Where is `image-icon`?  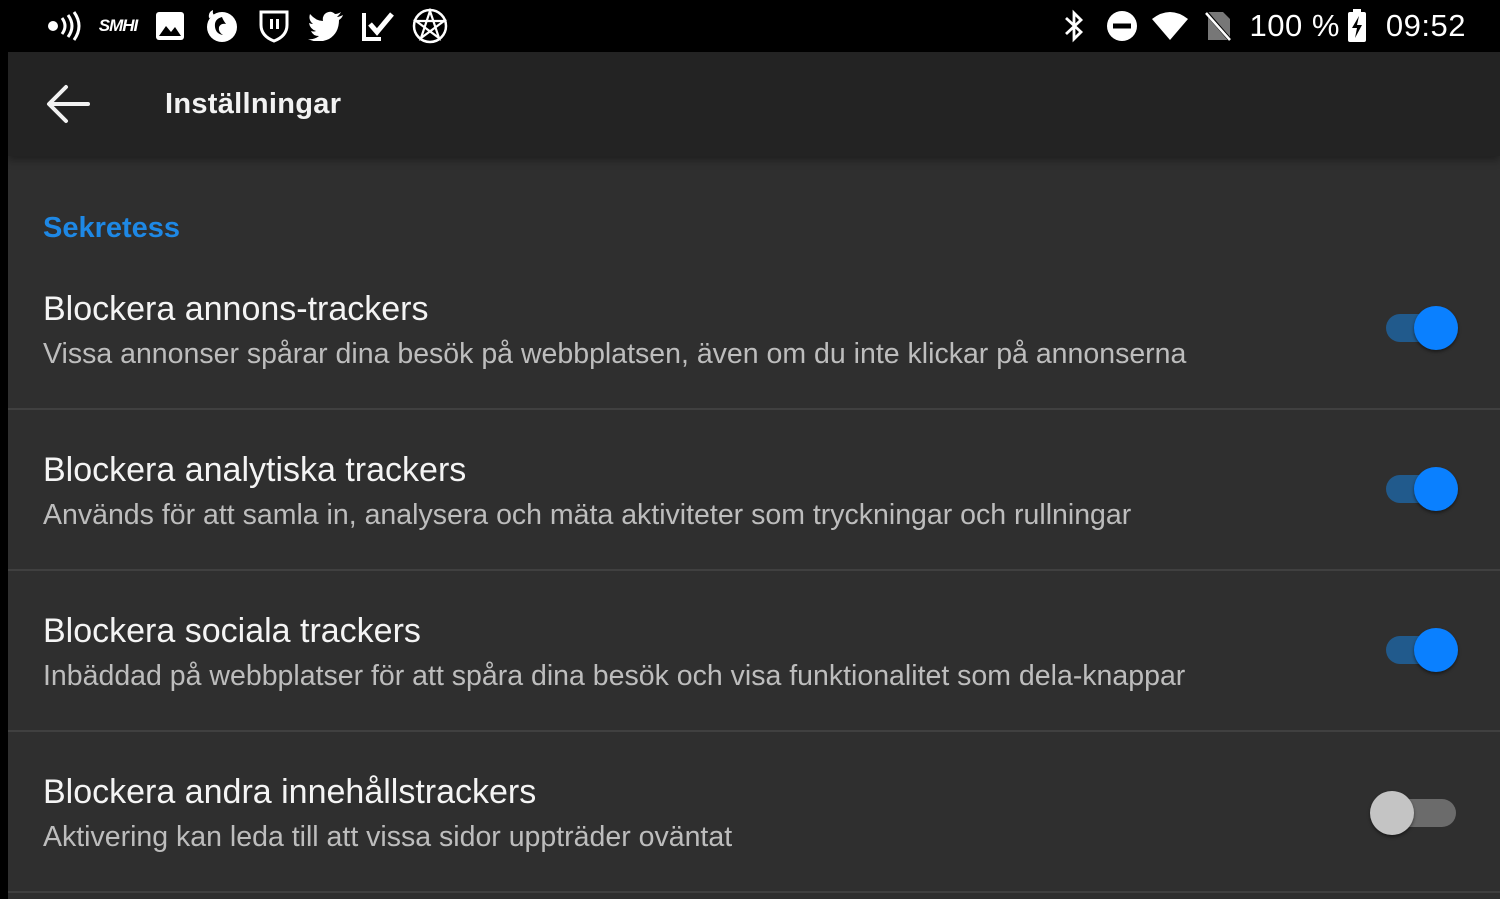 image-icon is located at coordinates (170, 26).